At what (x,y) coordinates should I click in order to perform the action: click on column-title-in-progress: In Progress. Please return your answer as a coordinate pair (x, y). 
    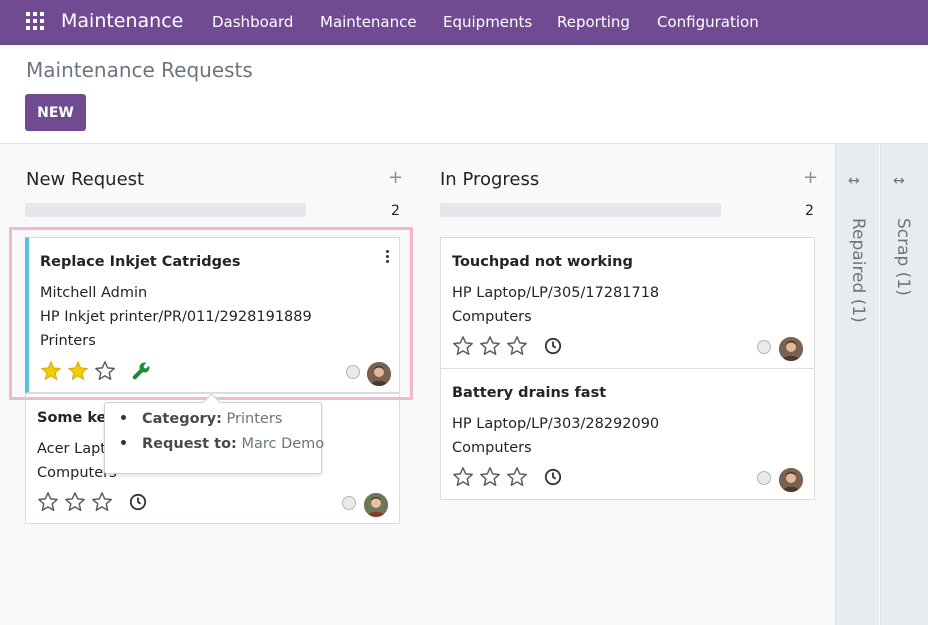
    Looking at the image, I should click on (489, 179).